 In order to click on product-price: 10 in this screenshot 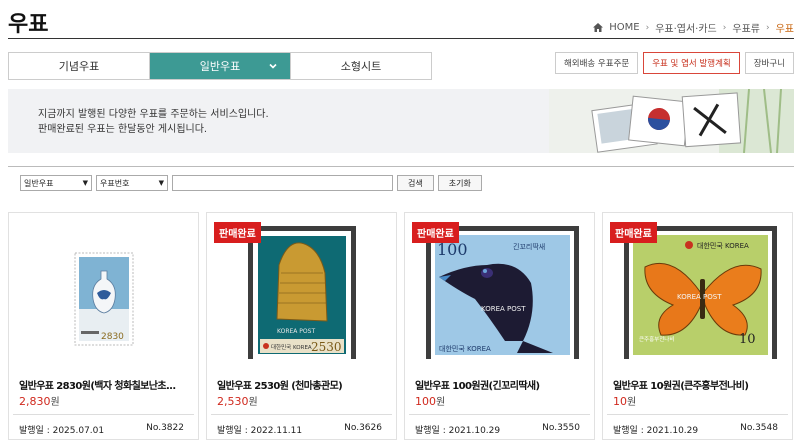, I will do `click(620, 401)`.